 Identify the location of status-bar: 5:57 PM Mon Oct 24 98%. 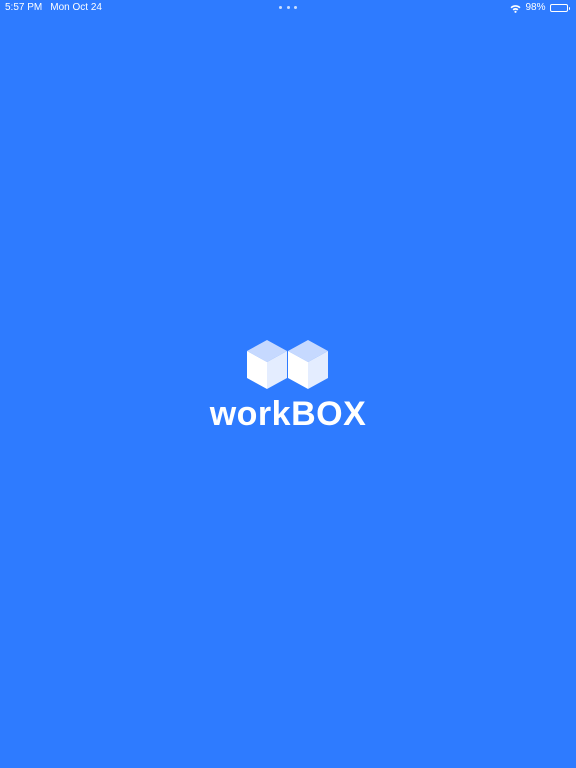
(288, 8).